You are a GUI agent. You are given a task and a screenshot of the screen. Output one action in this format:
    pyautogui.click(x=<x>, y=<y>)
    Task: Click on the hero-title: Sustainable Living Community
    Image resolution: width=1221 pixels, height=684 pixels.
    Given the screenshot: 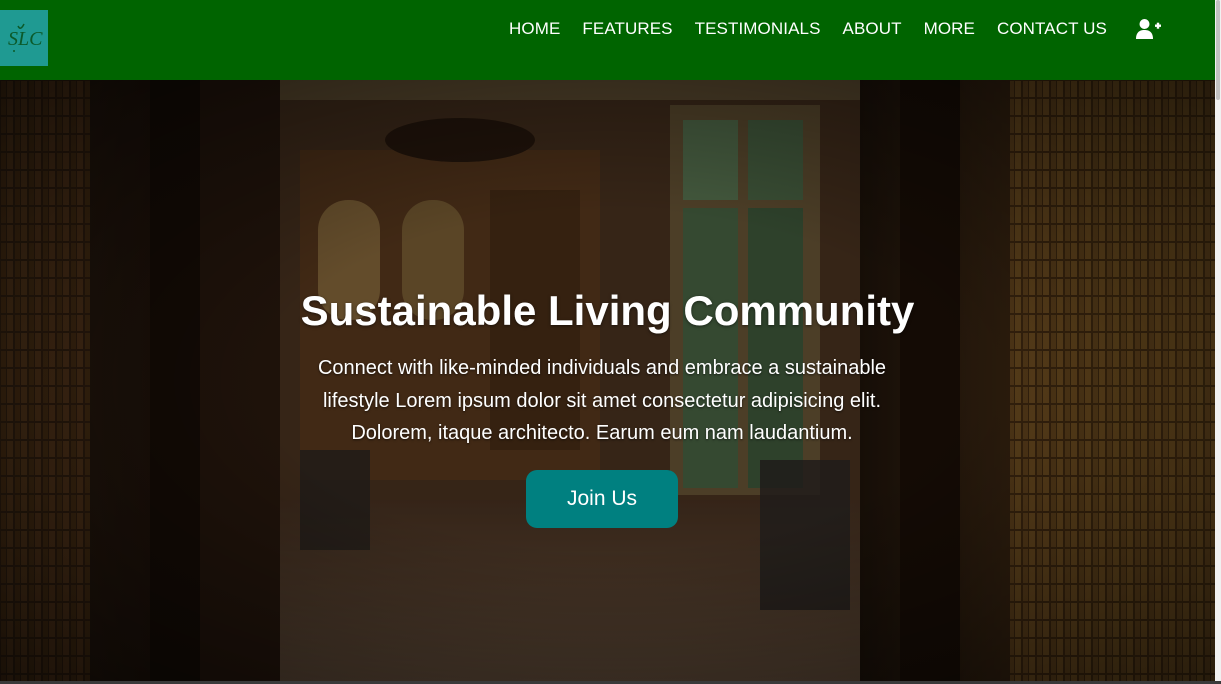 What is the action you would take?
    pyautogui.click(x=607, y=310)
    